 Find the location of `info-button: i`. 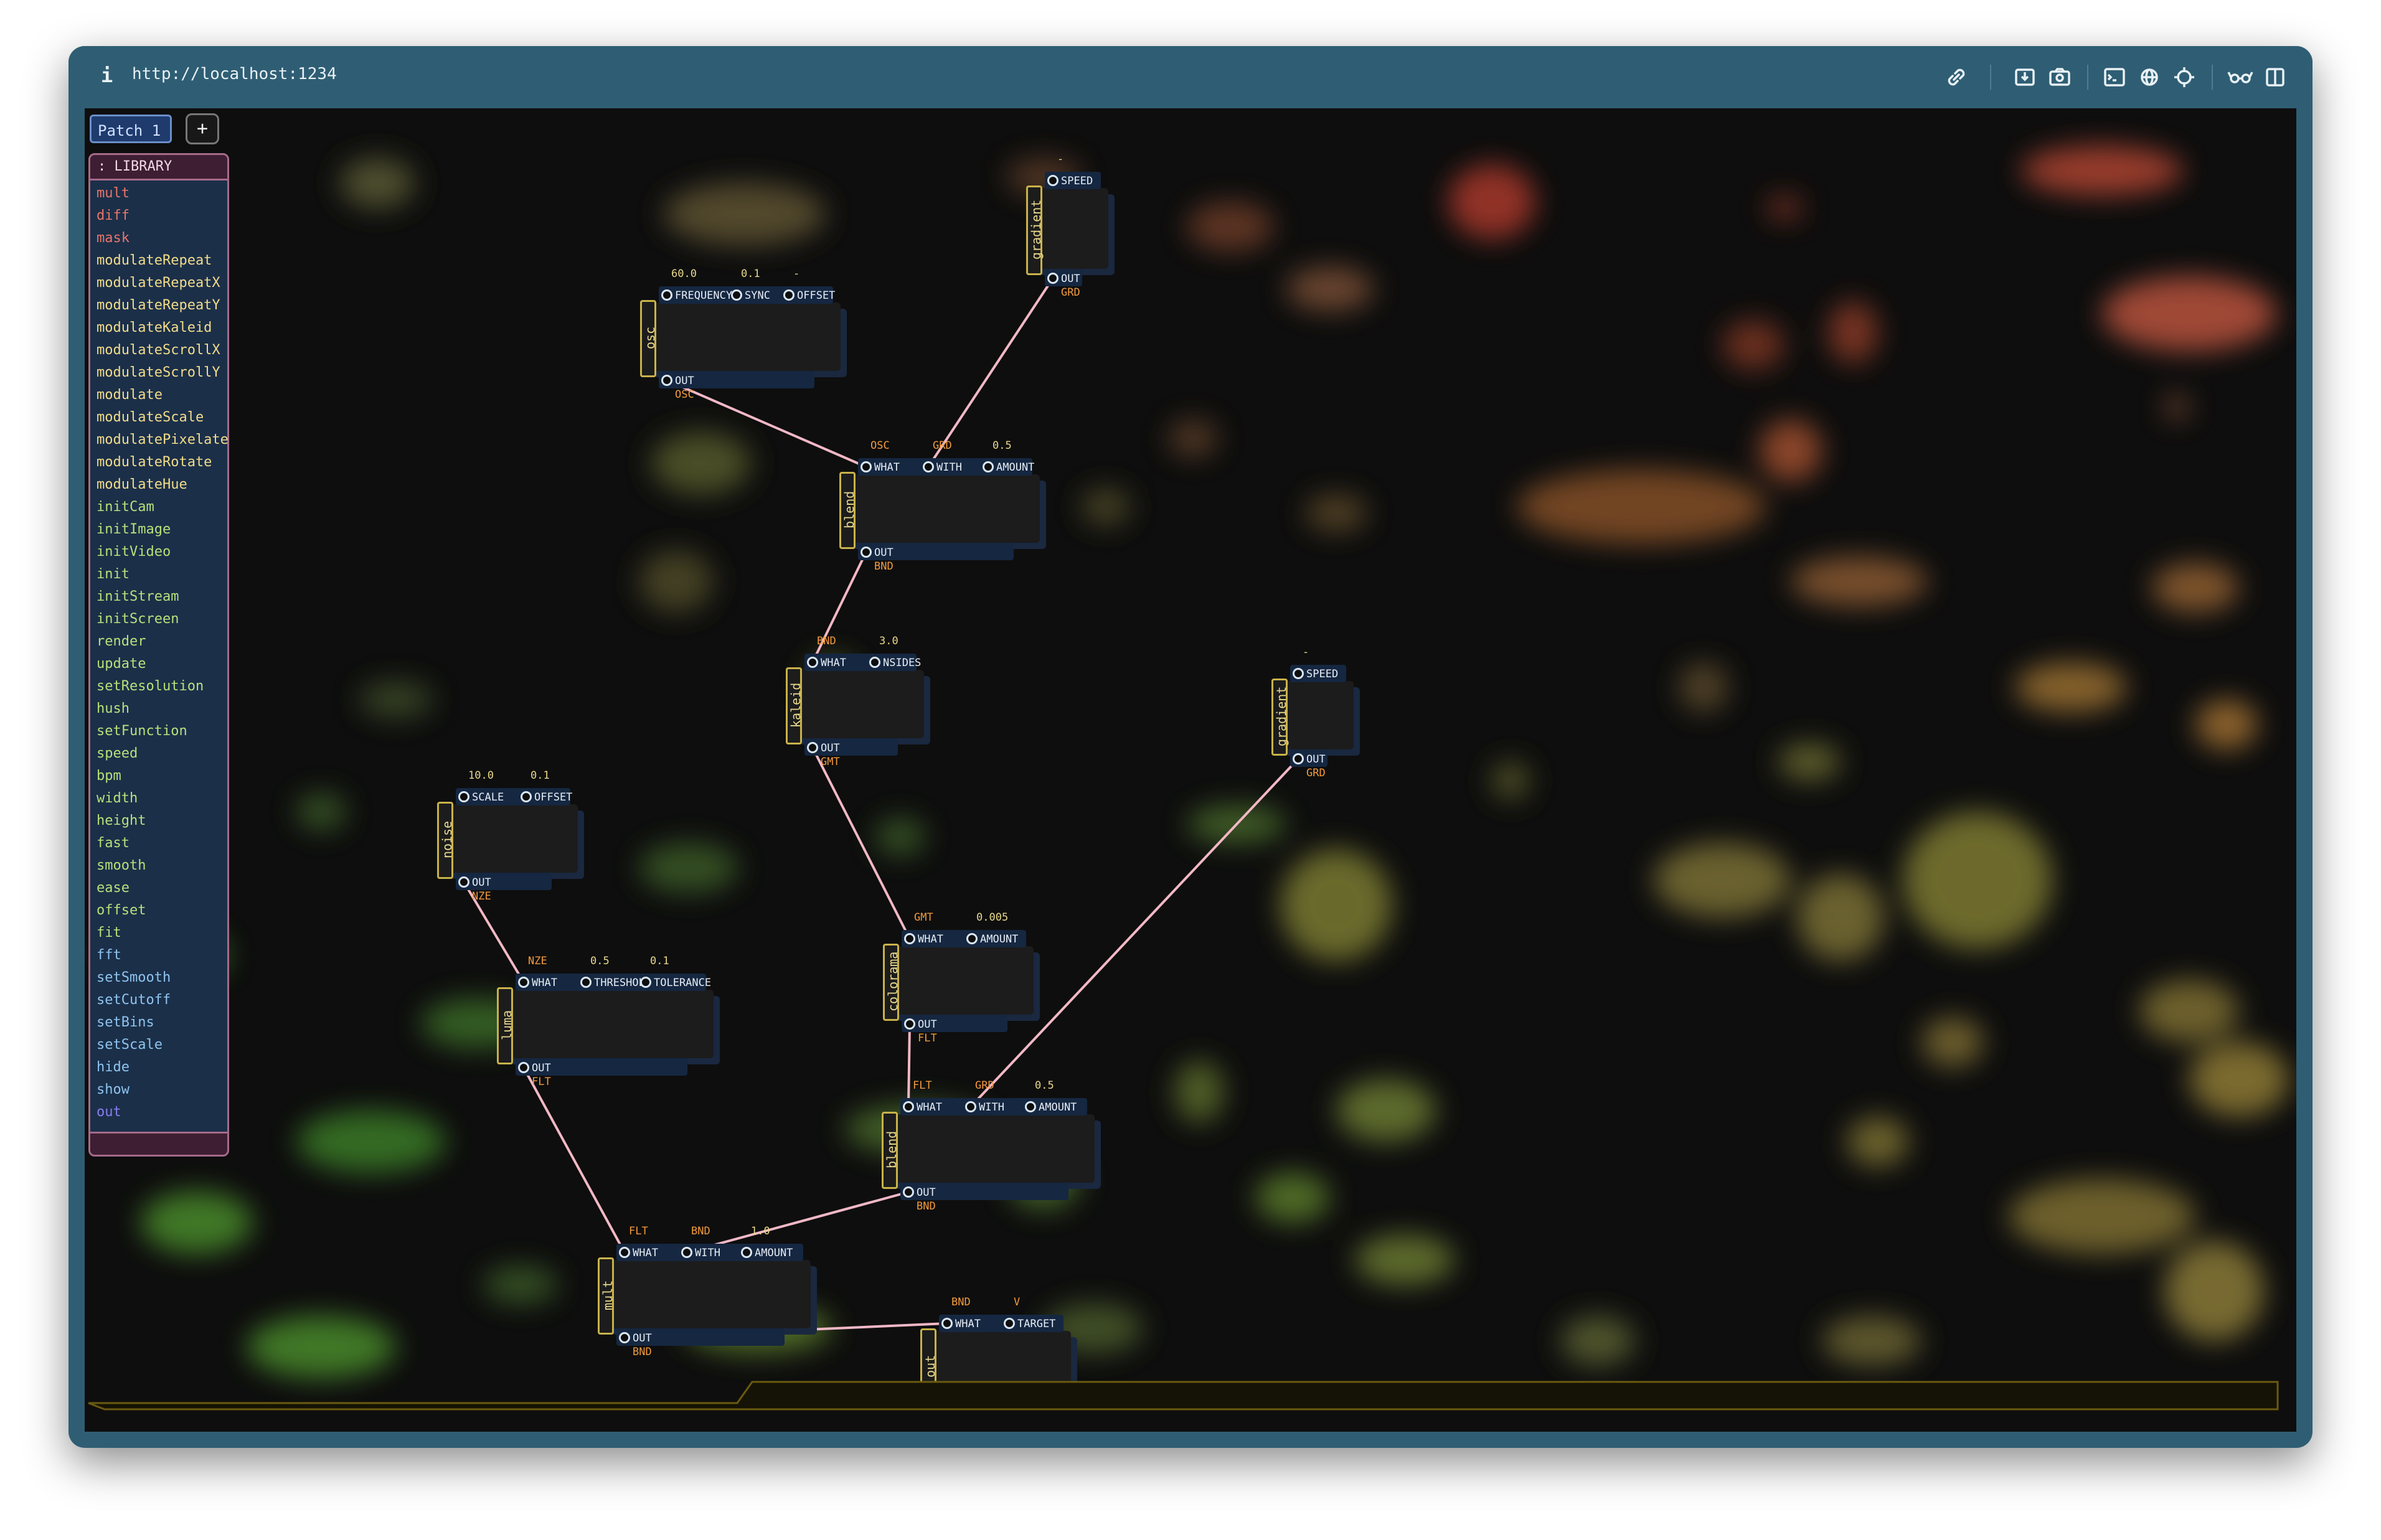

info-button: i is located at coordinates (107, 75).